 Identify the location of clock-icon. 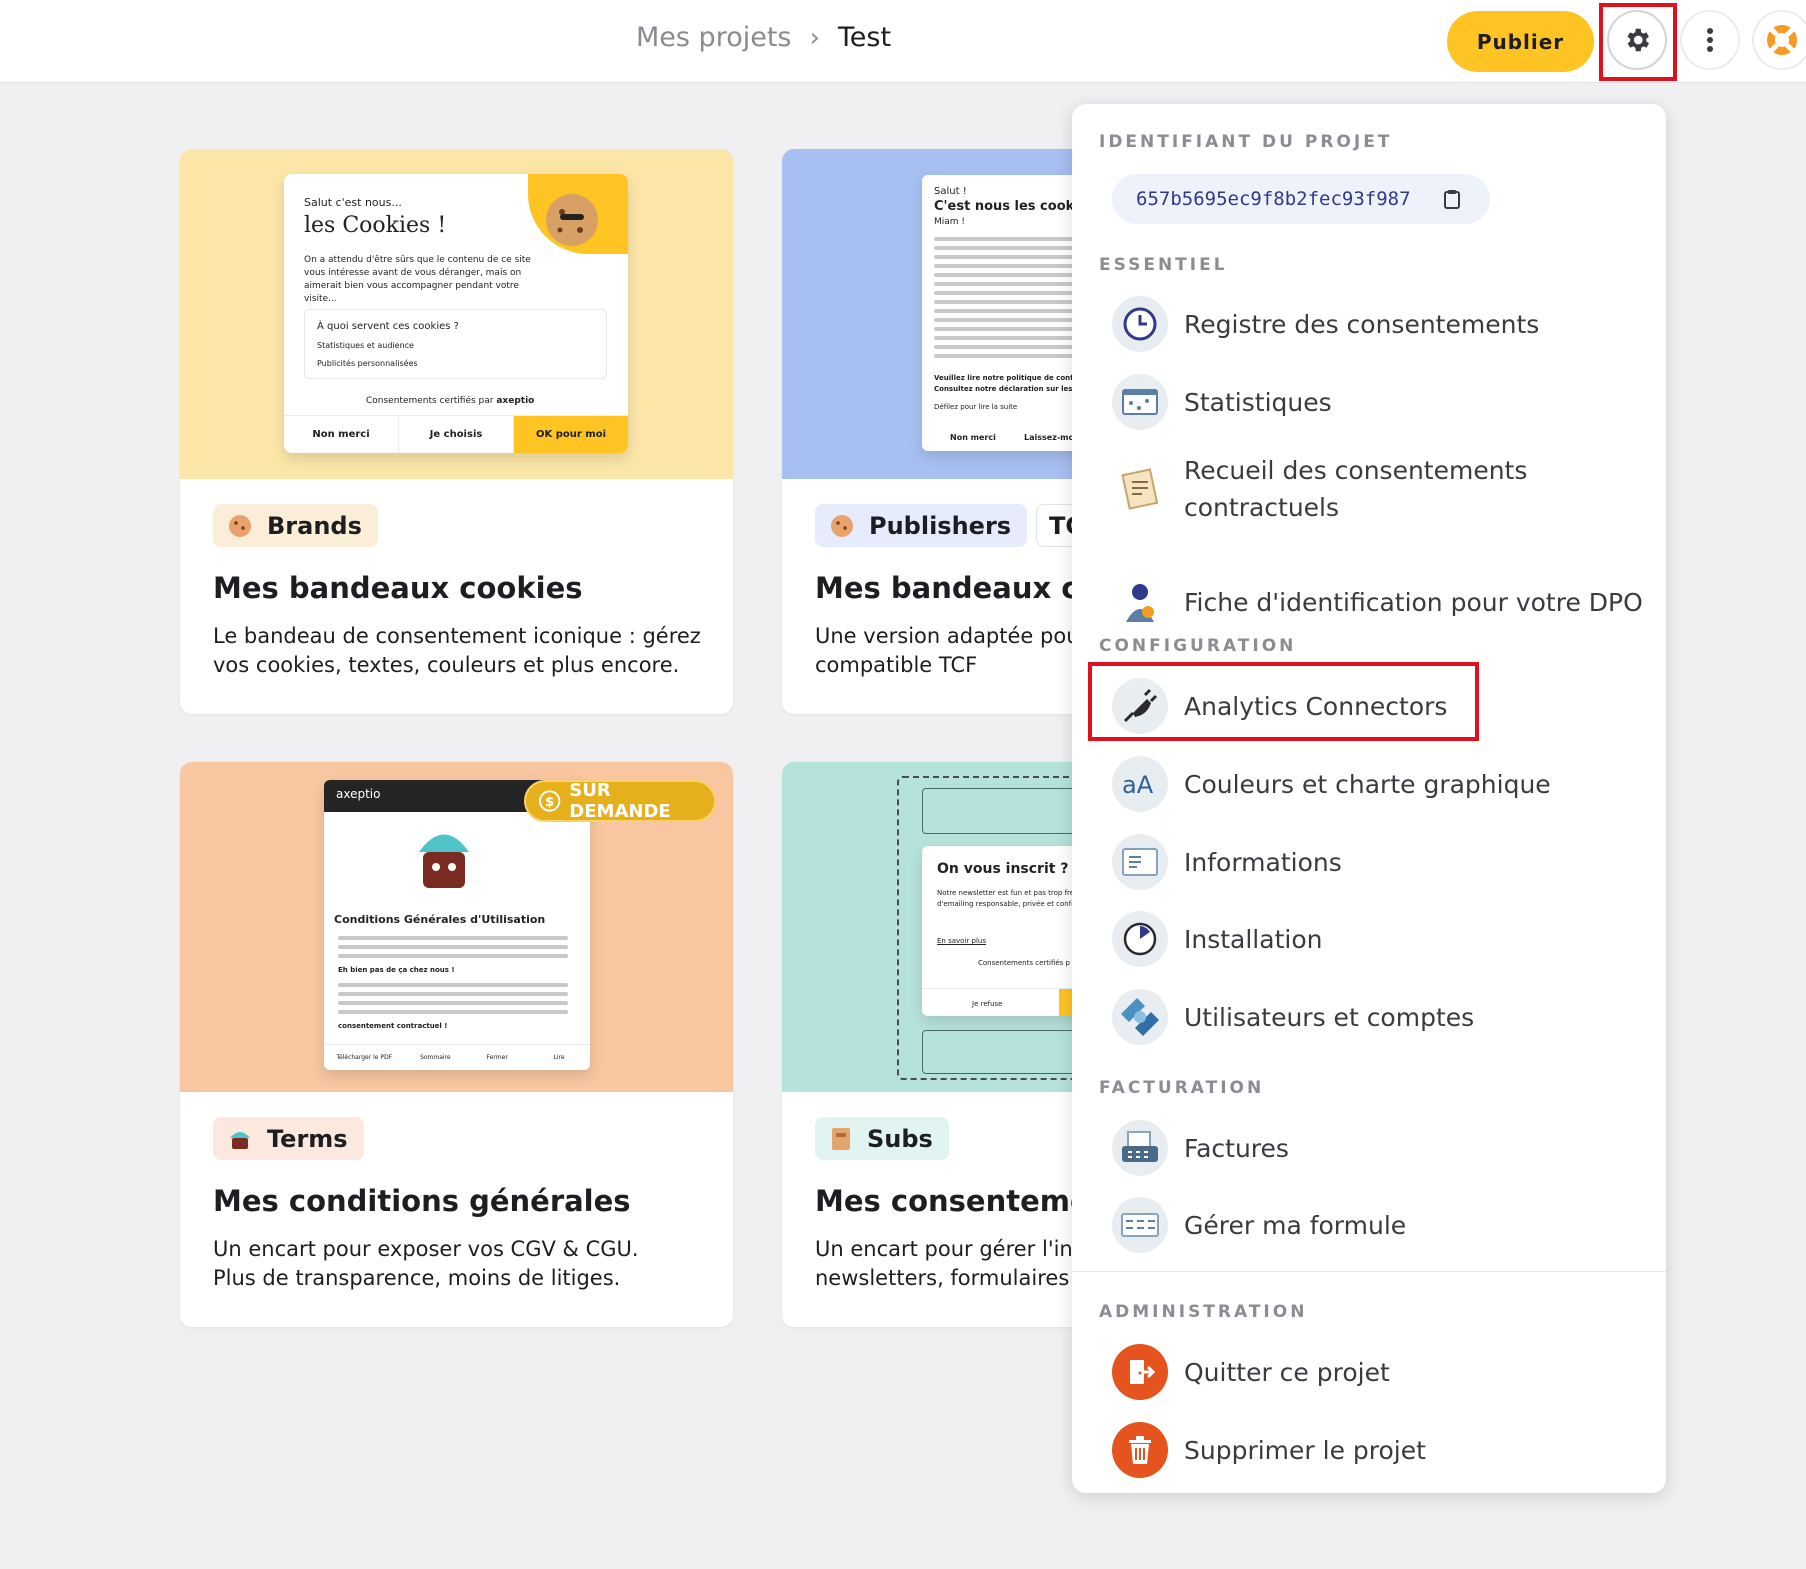
(1140, 324).